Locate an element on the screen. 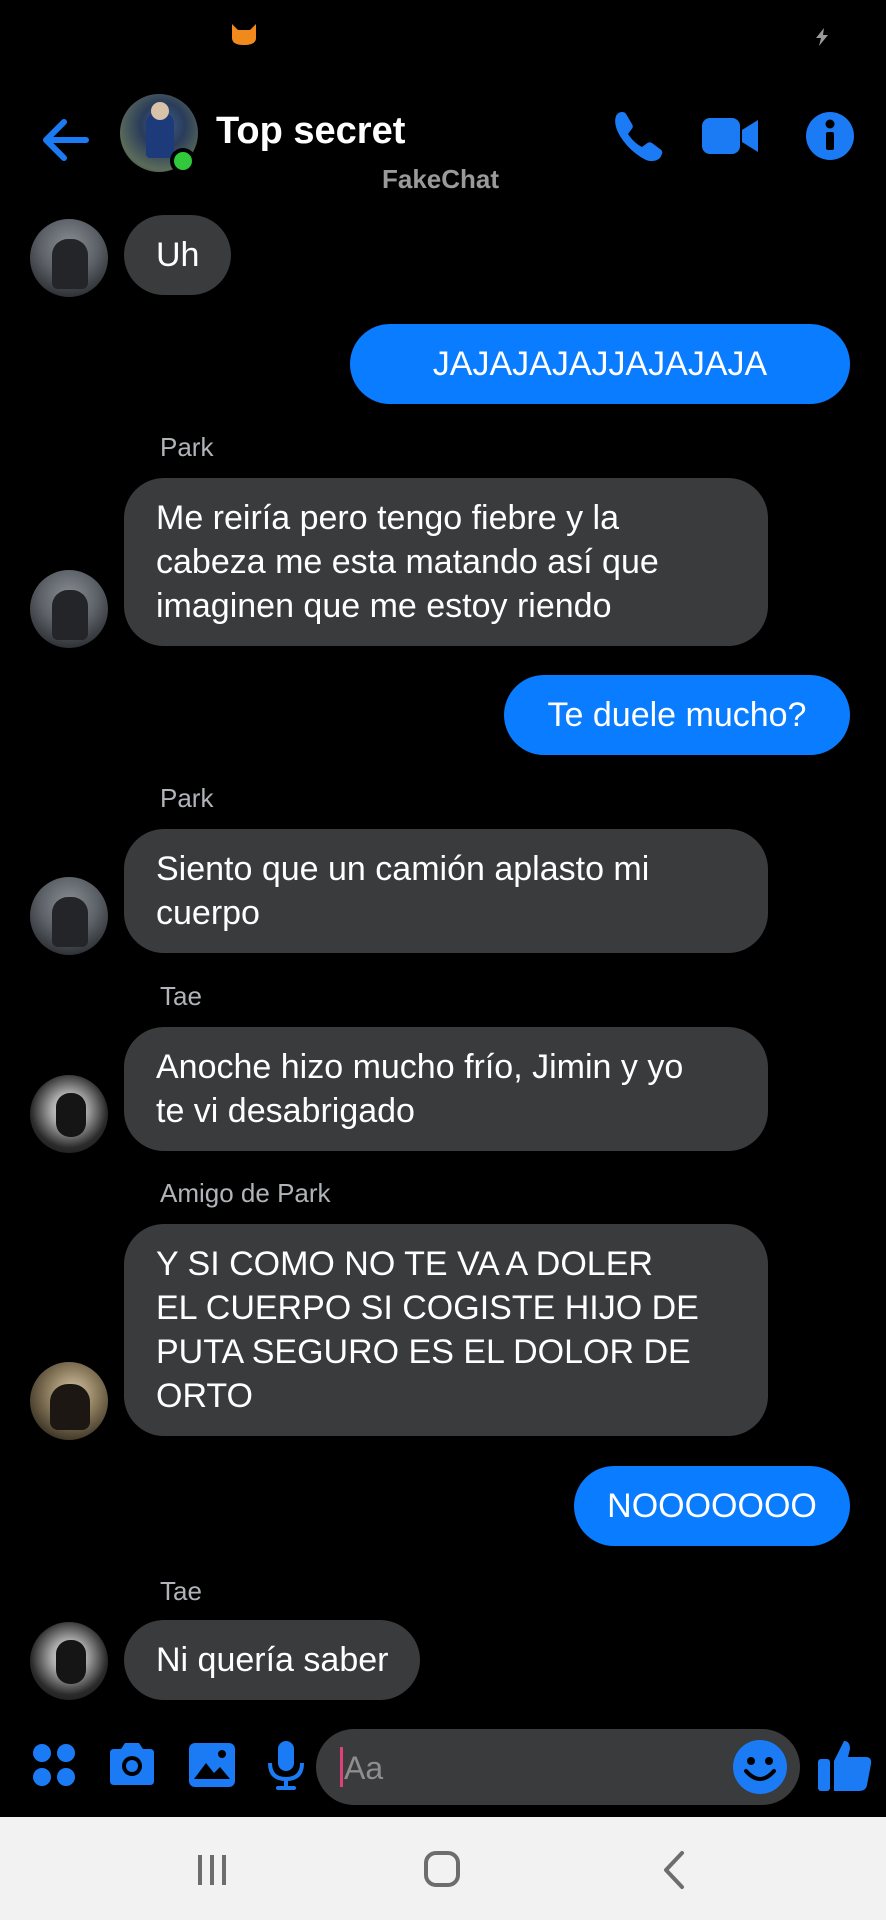 The width and height of the screenshot is (886, 1920). text-cursor is located at coordinates (341, 1767).